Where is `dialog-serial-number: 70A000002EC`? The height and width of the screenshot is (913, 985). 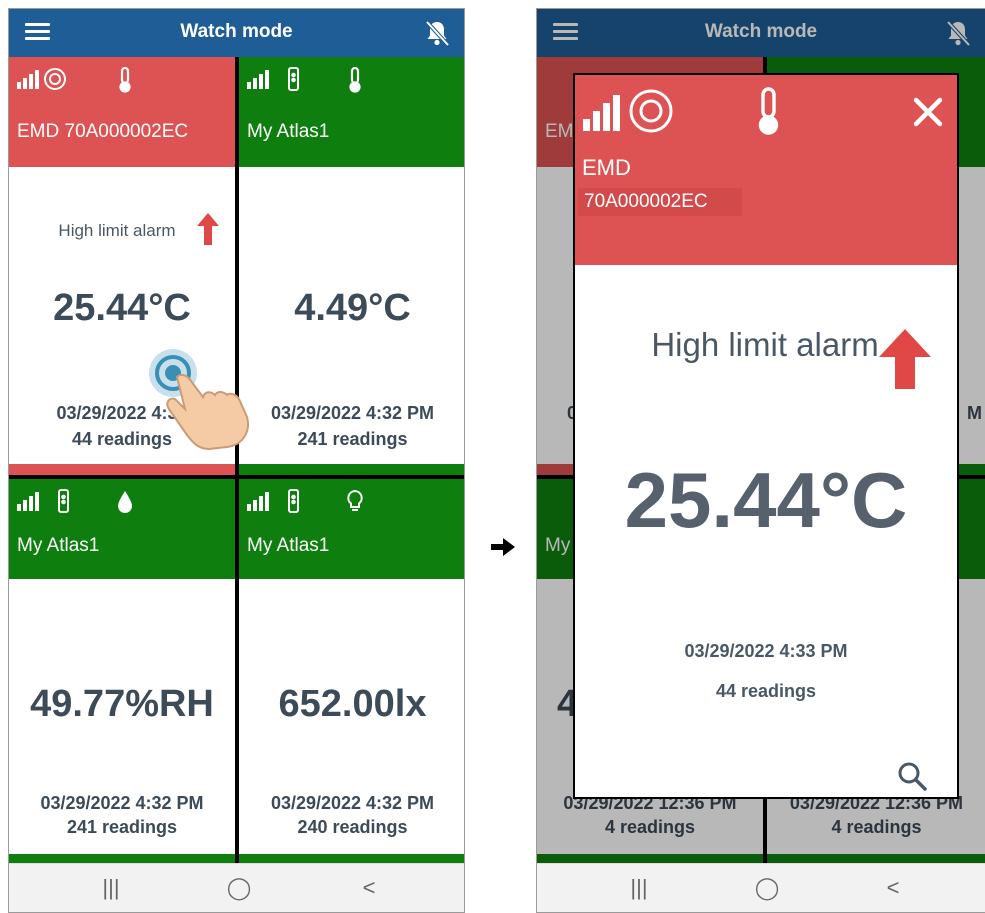
dialog-serial-number: 70A000002EC is located at coordinates (660, 202).